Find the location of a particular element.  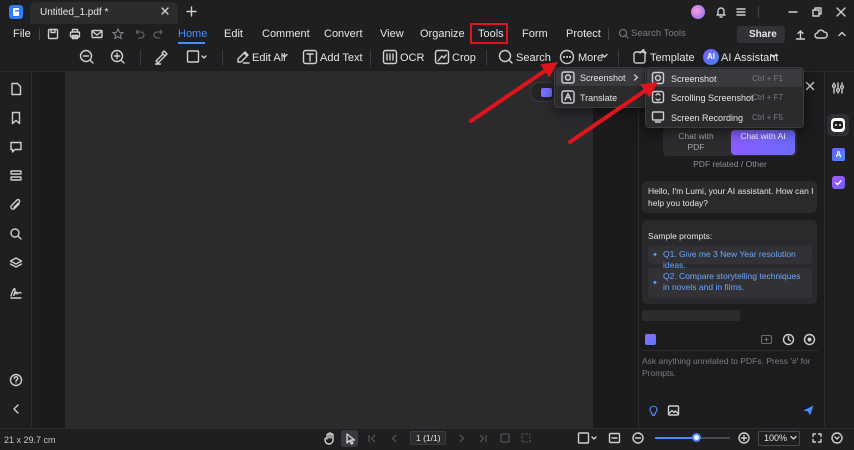

tab-convert: Convert is located at coordinates (343, 34).